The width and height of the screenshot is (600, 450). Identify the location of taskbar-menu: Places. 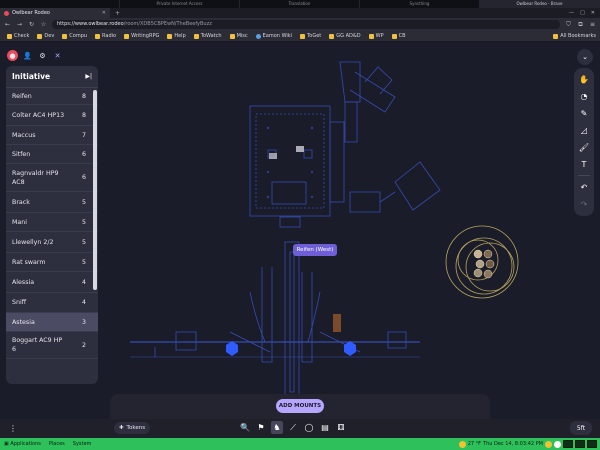
(57, 444).